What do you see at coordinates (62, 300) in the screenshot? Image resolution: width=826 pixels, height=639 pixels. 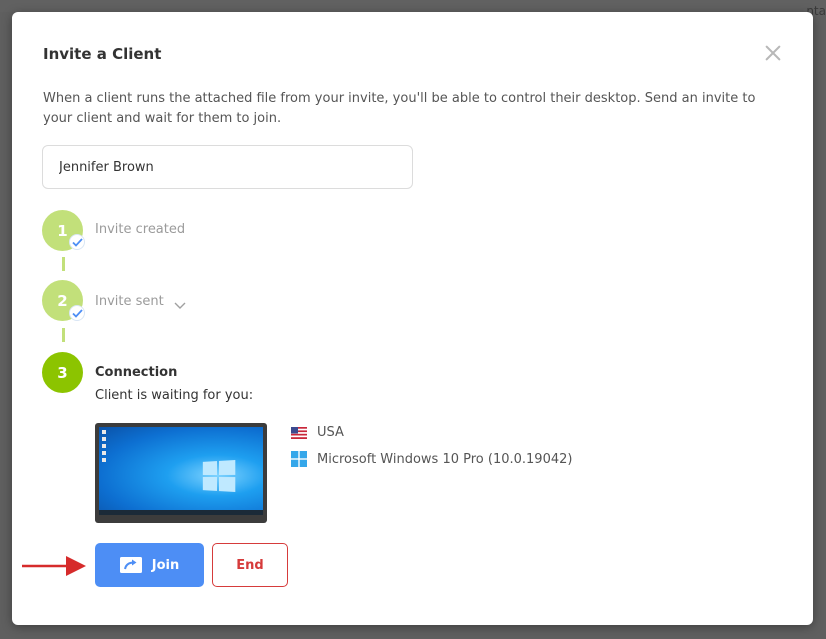 I see `step-2-number: 2` at bounding box center [62, 300].